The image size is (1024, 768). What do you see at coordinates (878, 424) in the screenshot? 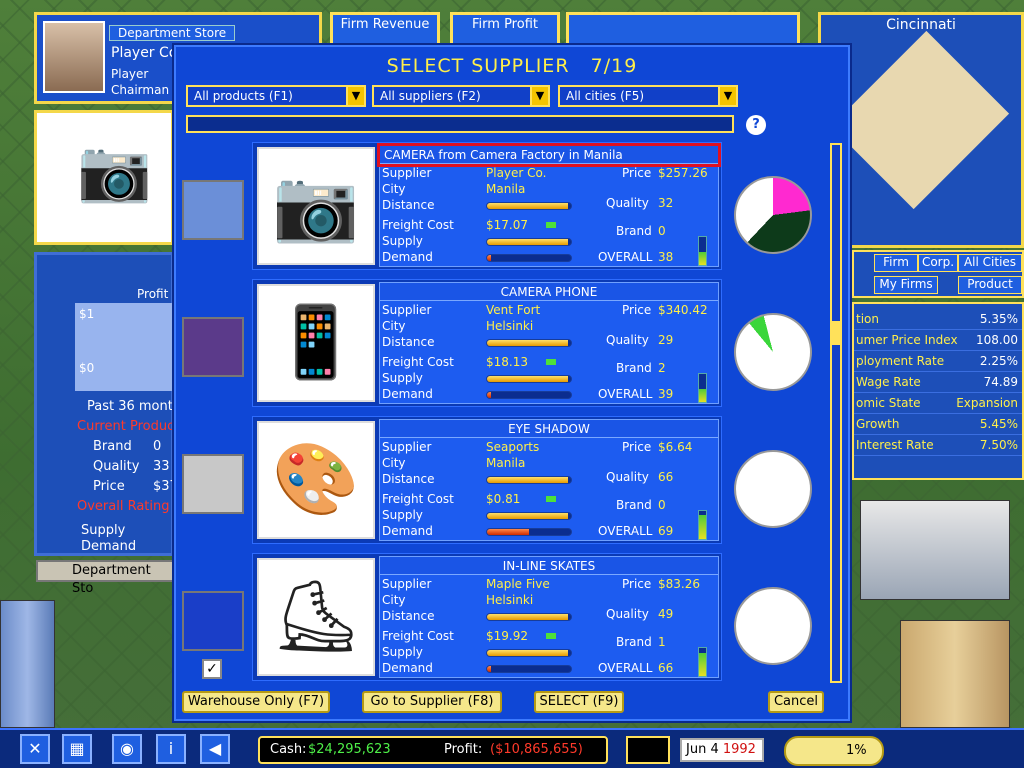
I see `econ-label: Growth` at bounding box center [878, 424].